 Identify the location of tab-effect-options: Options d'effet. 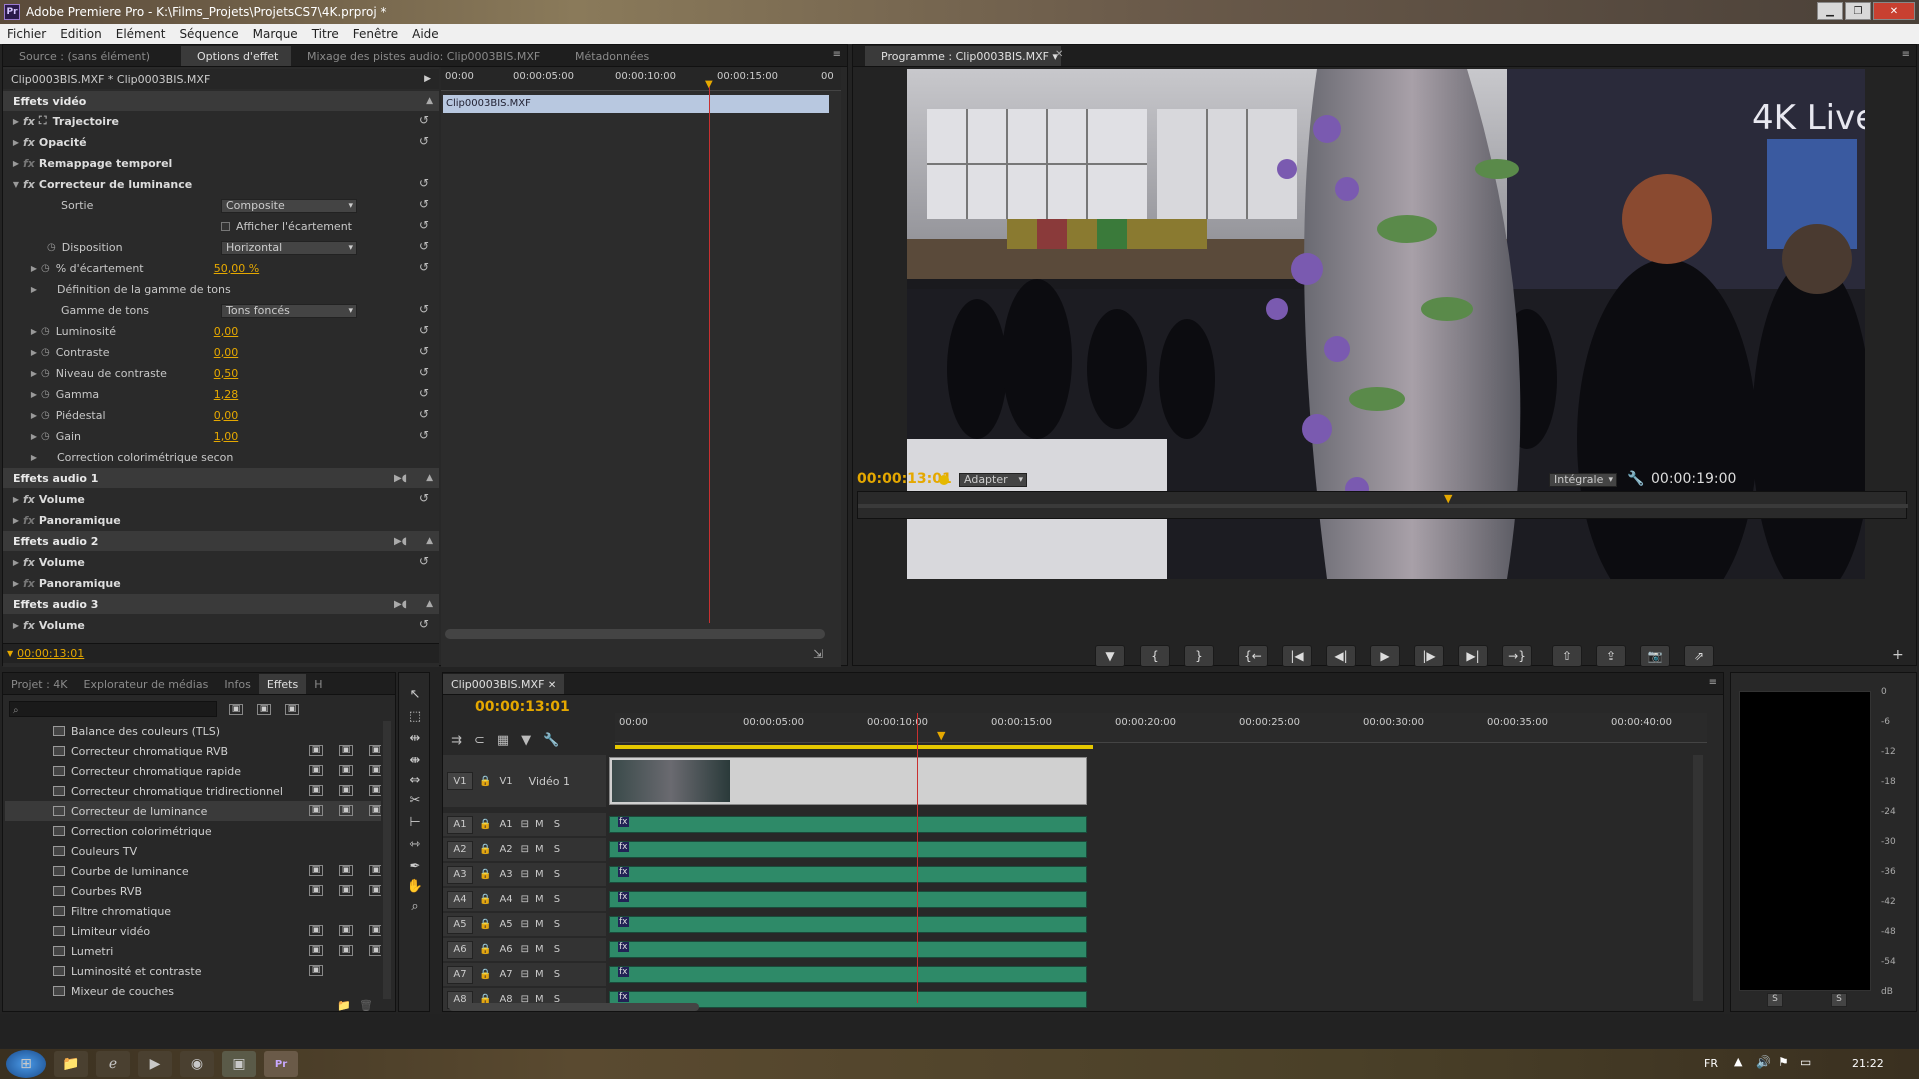
(236, 56).